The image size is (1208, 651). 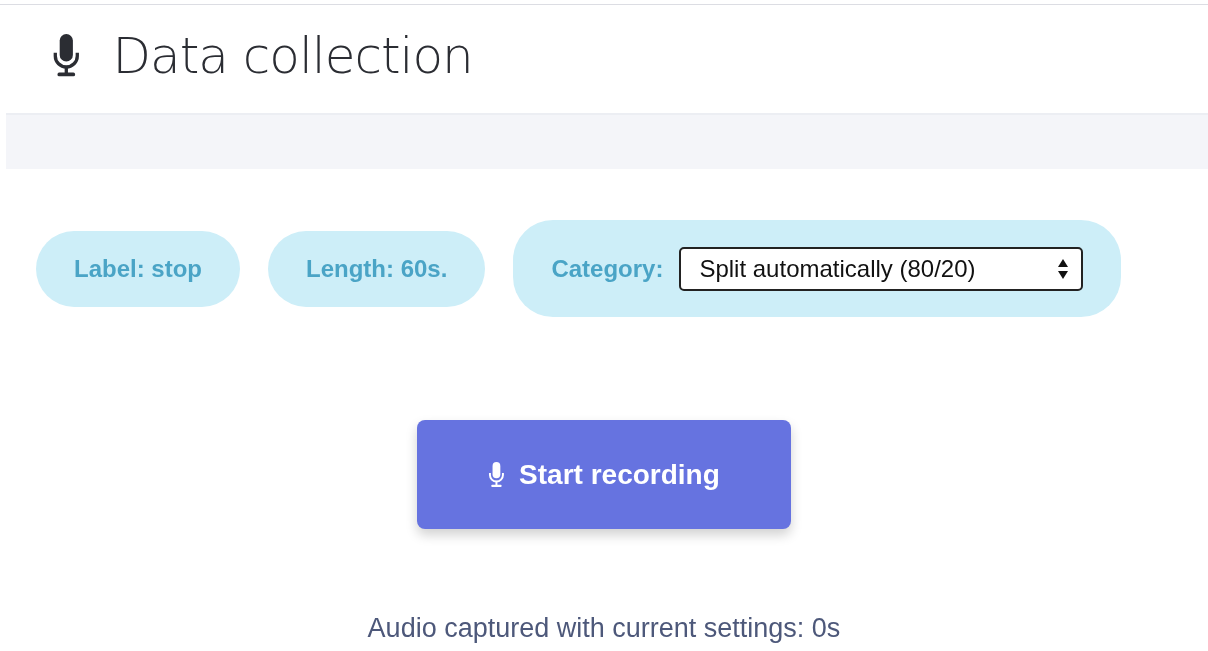 I want to click on page-title: Data collection, so click(x=292, y=56).